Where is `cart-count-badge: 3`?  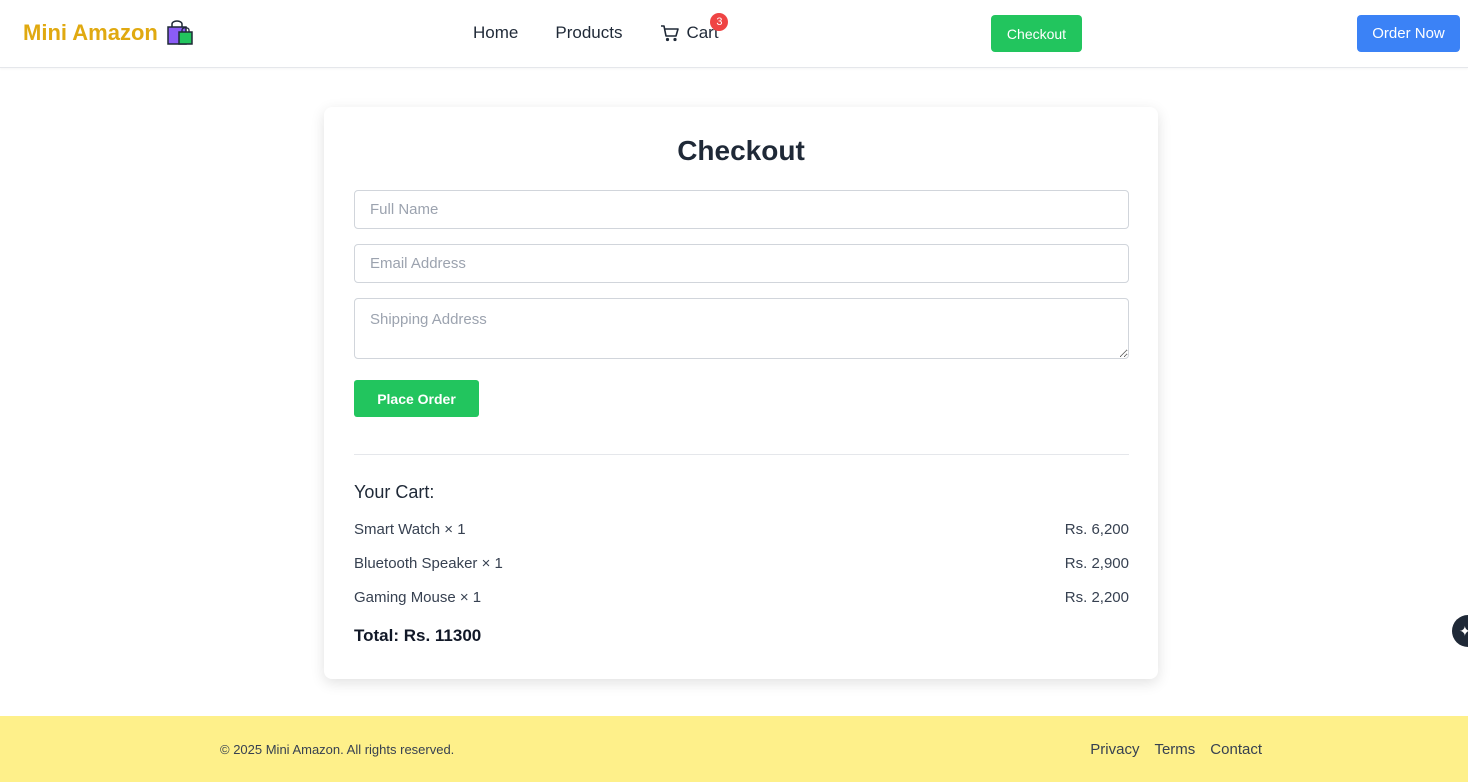
cart-count-badge: 3 is located at coordinates (719, 22).